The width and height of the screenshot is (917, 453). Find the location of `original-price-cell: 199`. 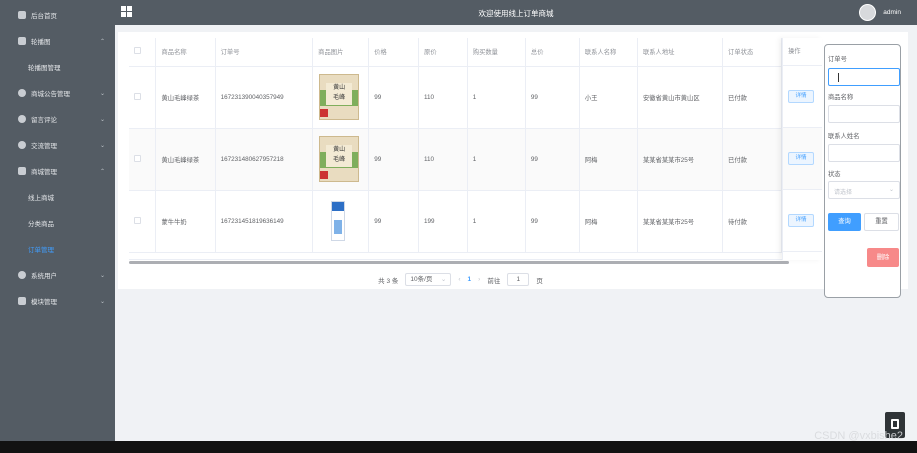

original-price-cell: 199 is located at coordinates (443, 221).